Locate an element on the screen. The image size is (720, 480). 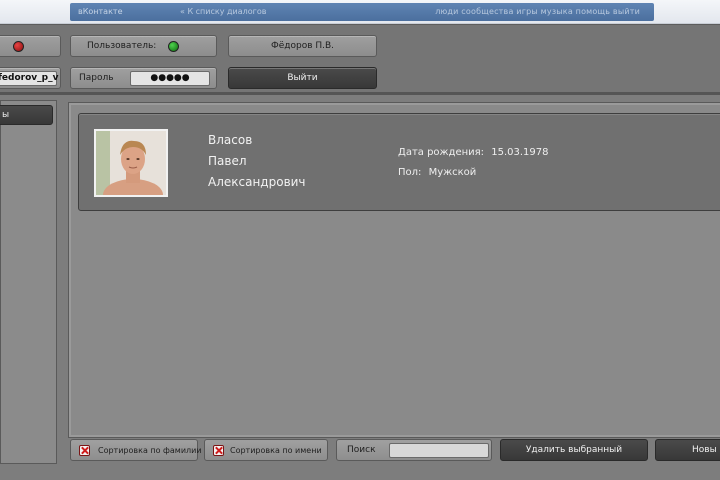
current-user-name: Фёдоров П.В. is located at coordinates (302, 46).